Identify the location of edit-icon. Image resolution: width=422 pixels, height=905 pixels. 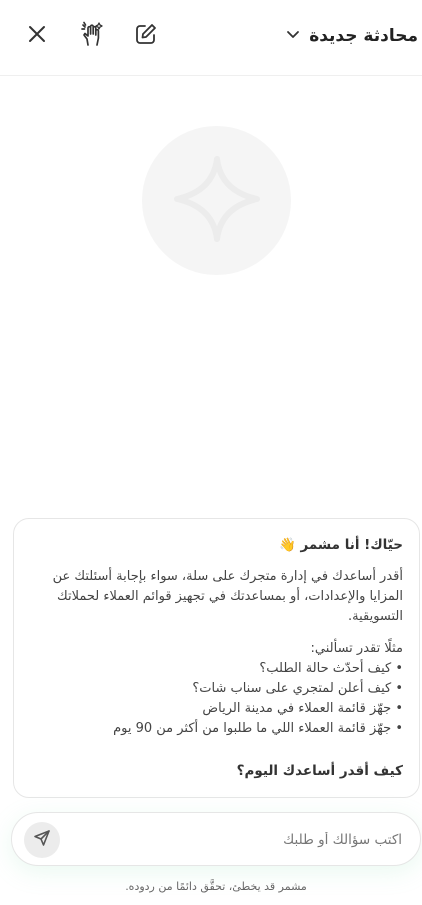
(146, 36).